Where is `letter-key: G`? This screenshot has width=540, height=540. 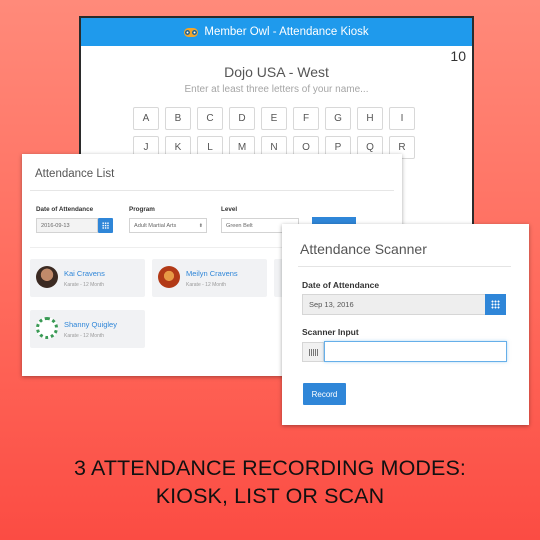
letter-key: G is located at coordinates (338, 118).